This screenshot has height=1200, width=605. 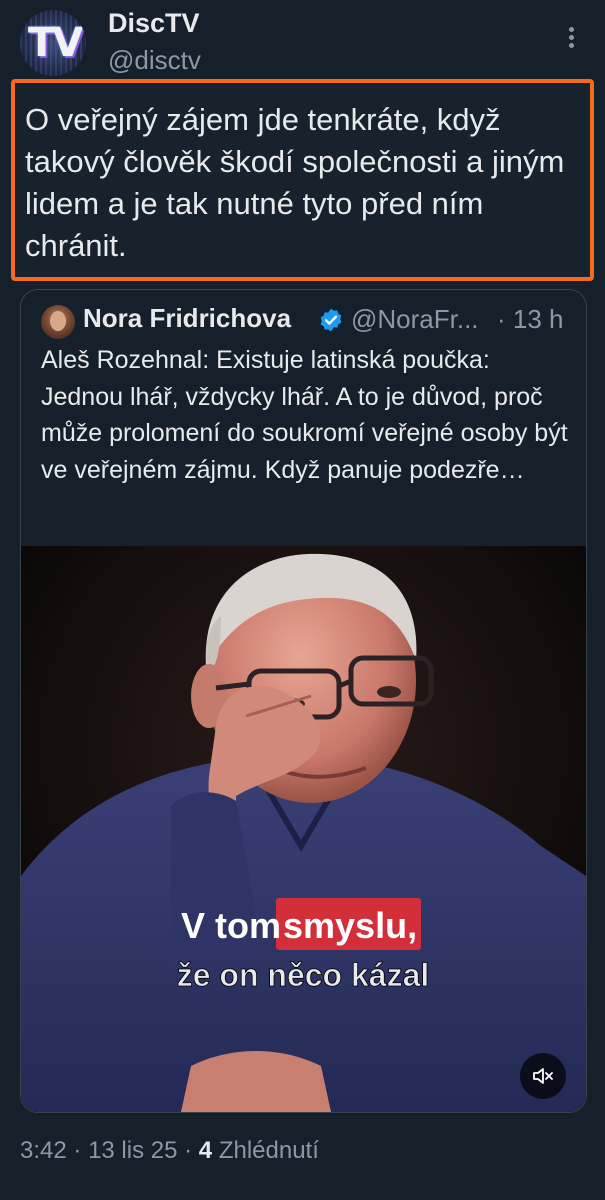 I want to click on caption-line2: že on něco kázal, so click(x=303, y=975).